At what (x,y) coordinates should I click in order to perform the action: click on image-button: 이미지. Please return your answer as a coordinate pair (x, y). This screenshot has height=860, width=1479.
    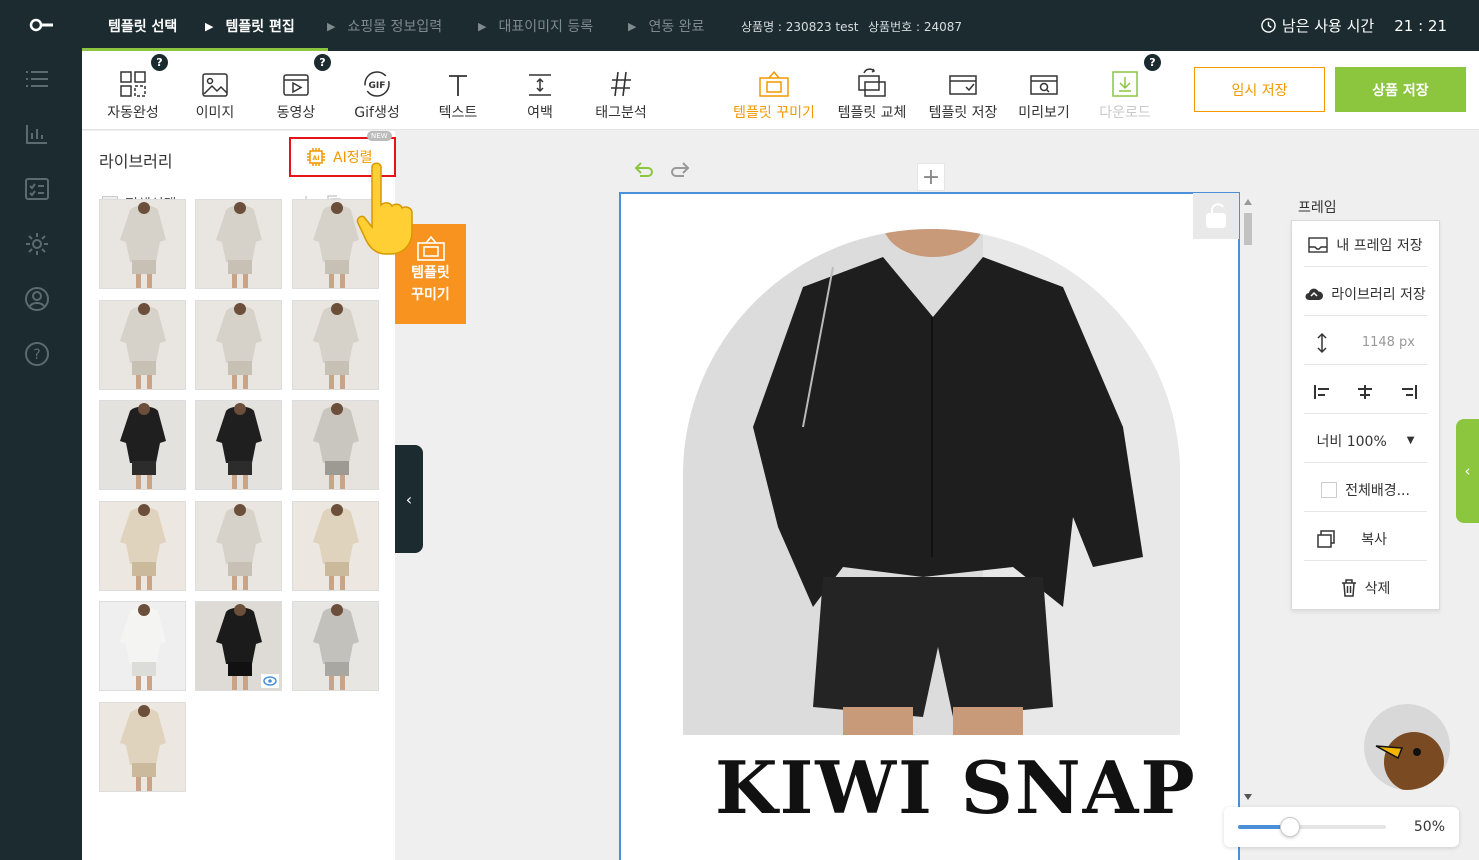
    Looking at the image, I should click on (215, 94).